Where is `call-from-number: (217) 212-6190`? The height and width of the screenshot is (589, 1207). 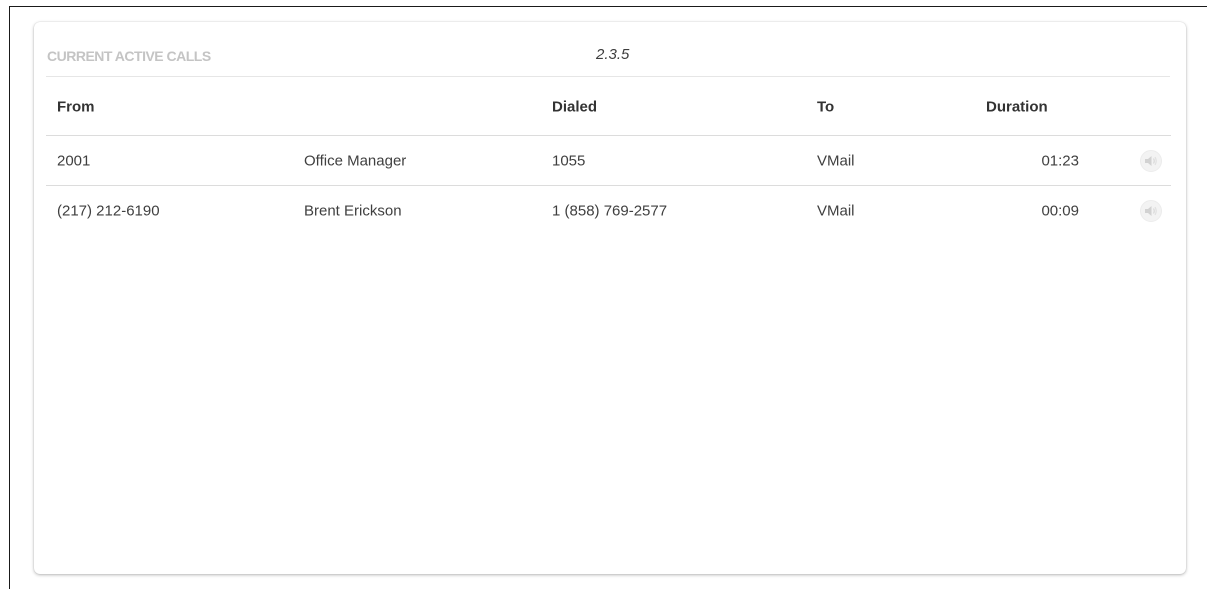 call-from-number: (217) 212-6190 is located at coordinates (108, 210).